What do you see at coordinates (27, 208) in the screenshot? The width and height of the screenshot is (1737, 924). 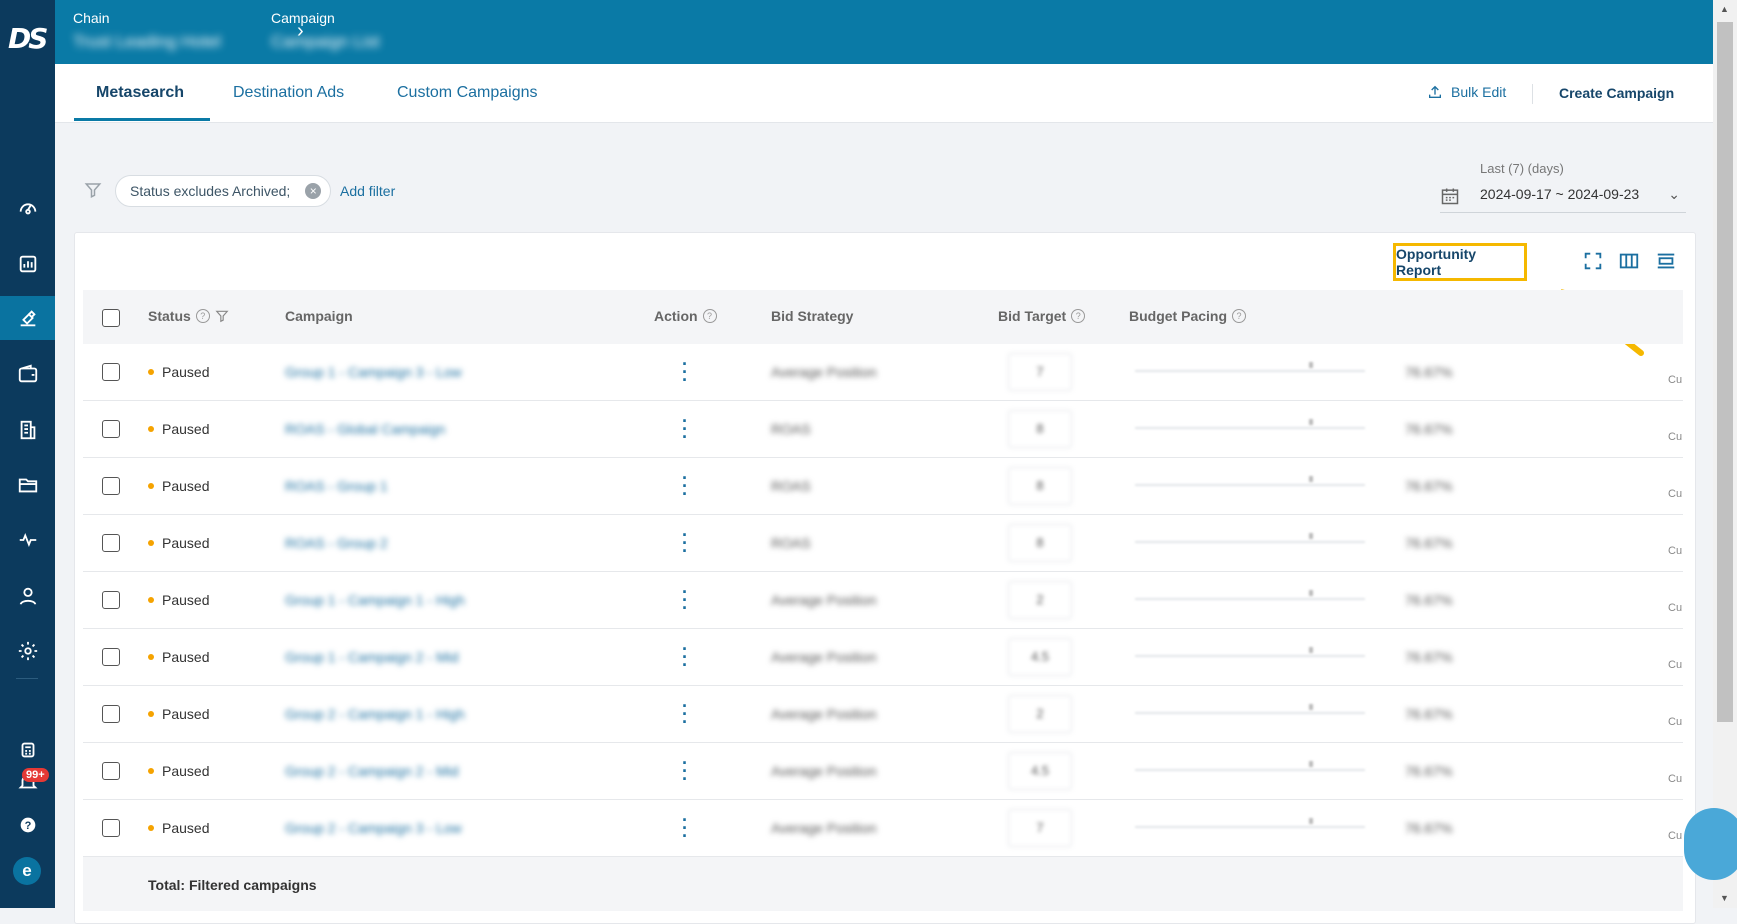 I see `dashboard-icon` at bounding box center [27, 208].